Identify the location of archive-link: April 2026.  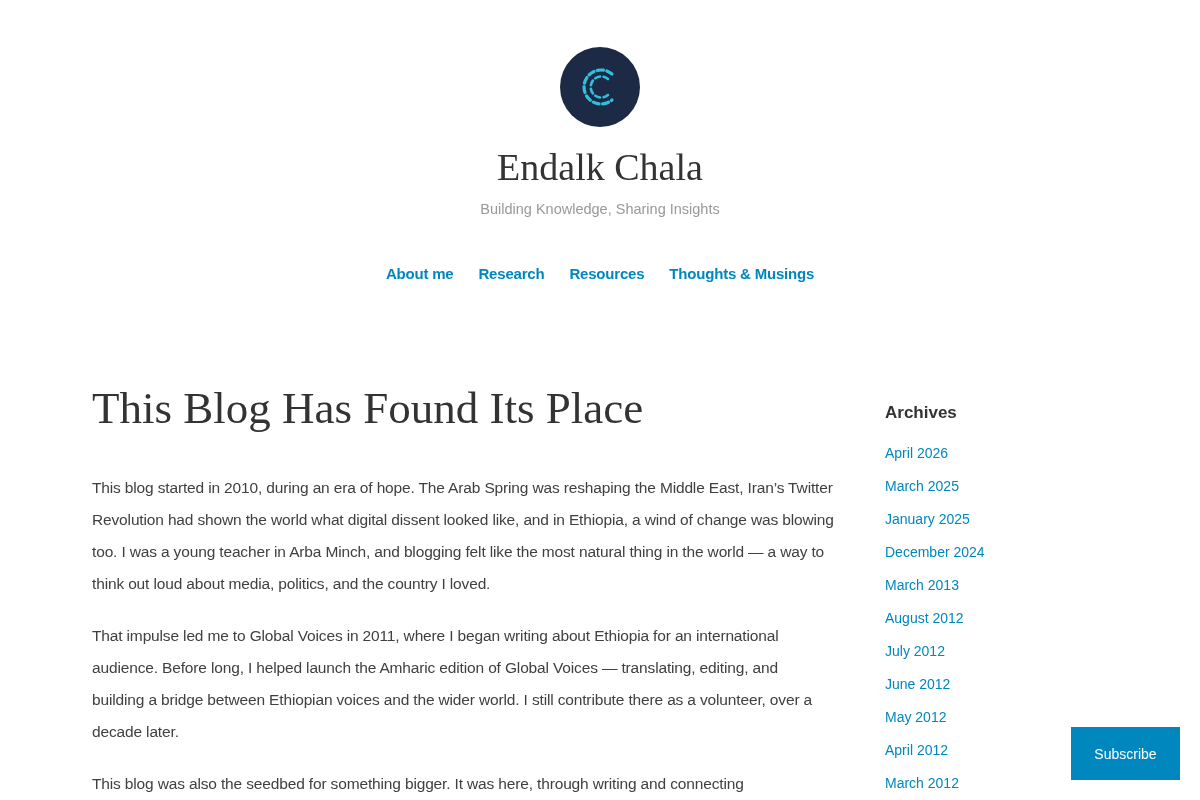
(917, 452).